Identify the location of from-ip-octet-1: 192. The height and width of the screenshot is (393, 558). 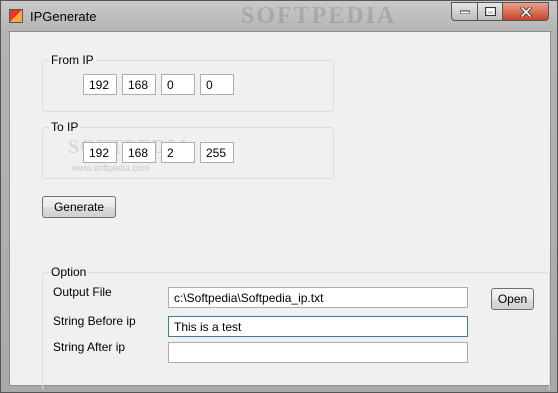
(100, 84).